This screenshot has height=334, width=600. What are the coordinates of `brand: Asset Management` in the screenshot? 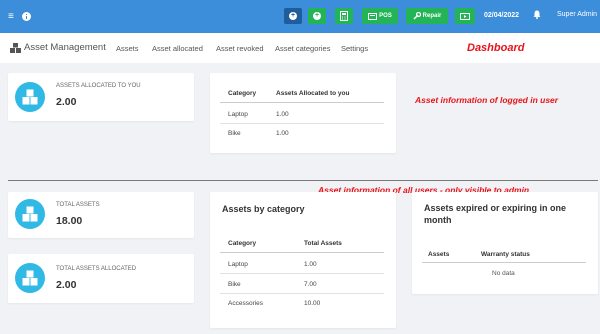 It's located at (58, 47).